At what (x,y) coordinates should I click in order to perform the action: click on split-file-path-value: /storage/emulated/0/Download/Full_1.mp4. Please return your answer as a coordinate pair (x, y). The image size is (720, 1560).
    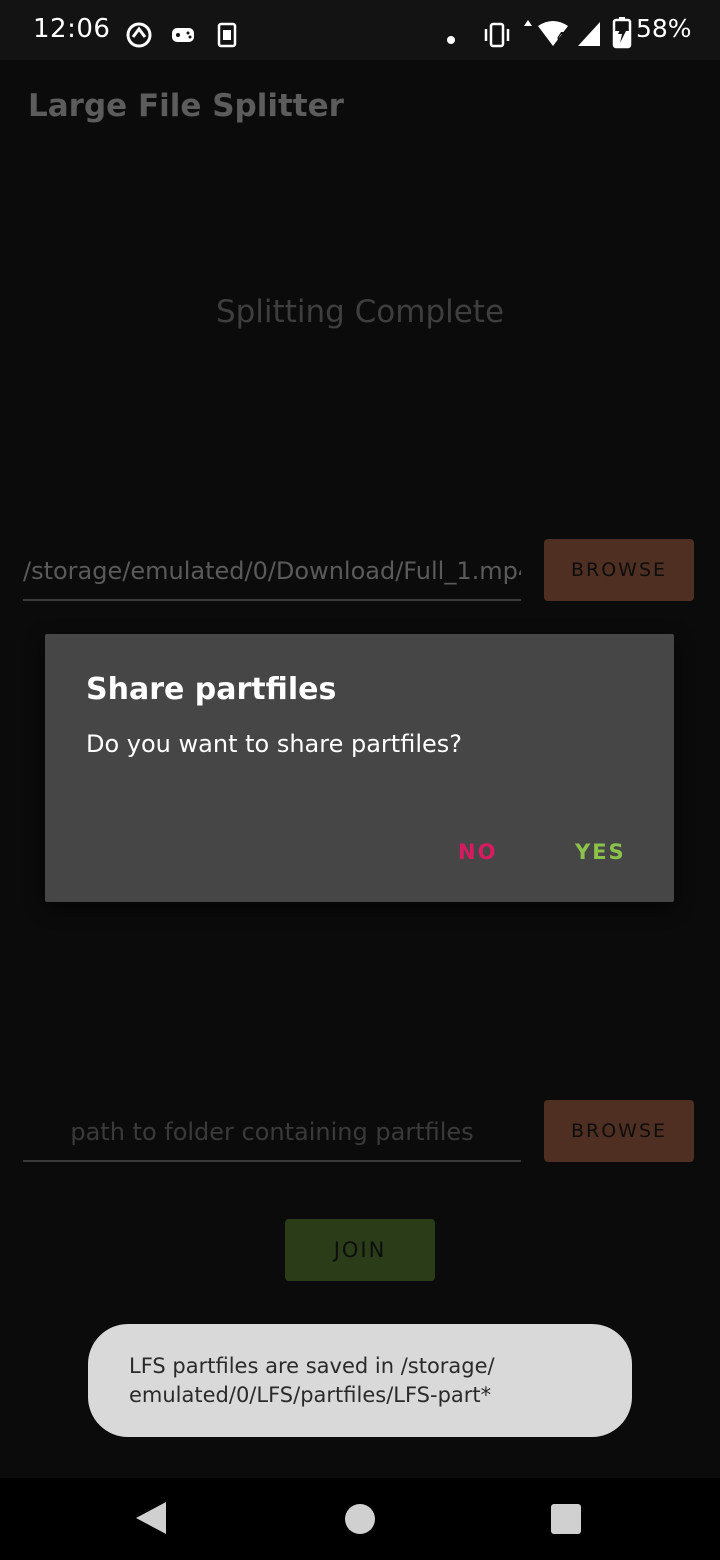
    Looking at the image, I should click on (272, 571).